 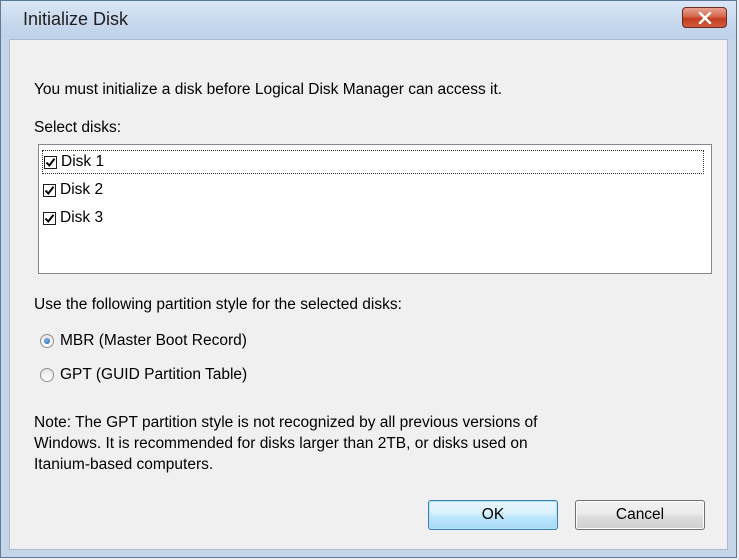 What do you see at coordinates (78, 127) in the screenshot?
I see `select-disks-label: Select disks:` at bounding box center [78, 127].